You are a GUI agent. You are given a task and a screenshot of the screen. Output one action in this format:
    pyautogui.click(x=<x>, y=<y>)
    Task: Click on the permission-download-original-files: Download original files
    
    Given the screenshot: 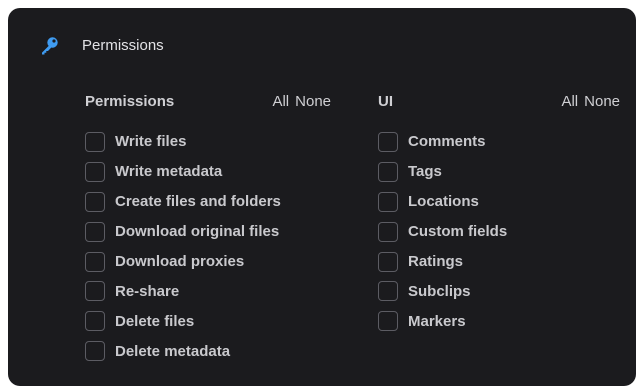 What is the action you would take?
    pyautogui.click(x=208, y=232)
    